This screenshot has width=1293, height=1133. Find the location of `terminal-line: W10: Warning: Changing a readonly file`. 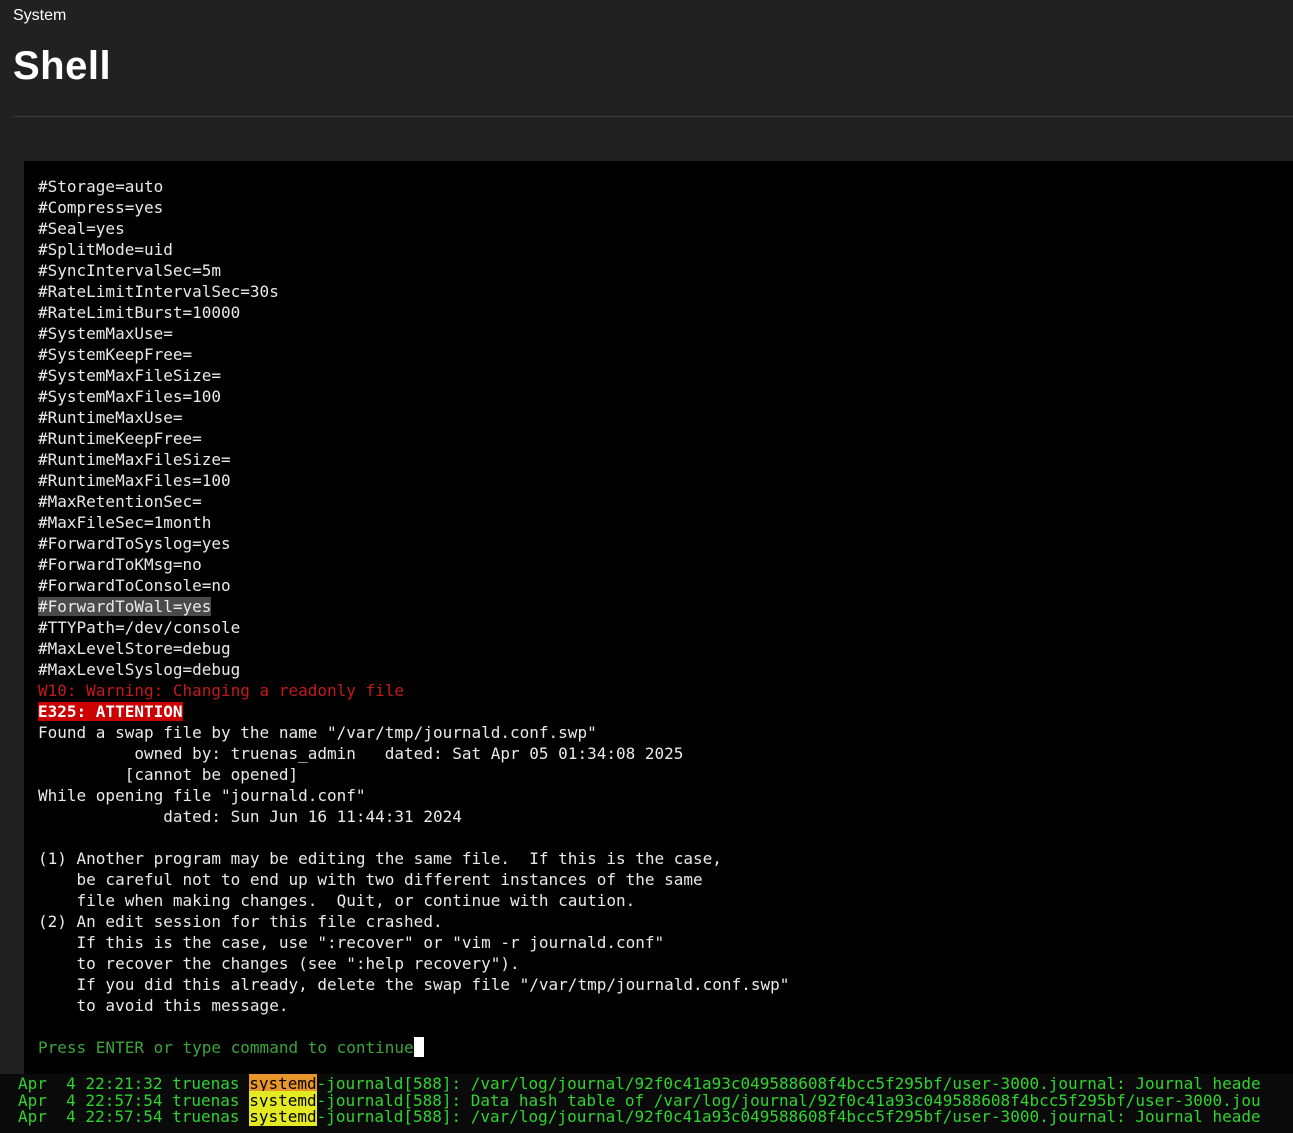

terminal-line: W10: Warning: Changing a readonly file is located at coordinates (413, 690).